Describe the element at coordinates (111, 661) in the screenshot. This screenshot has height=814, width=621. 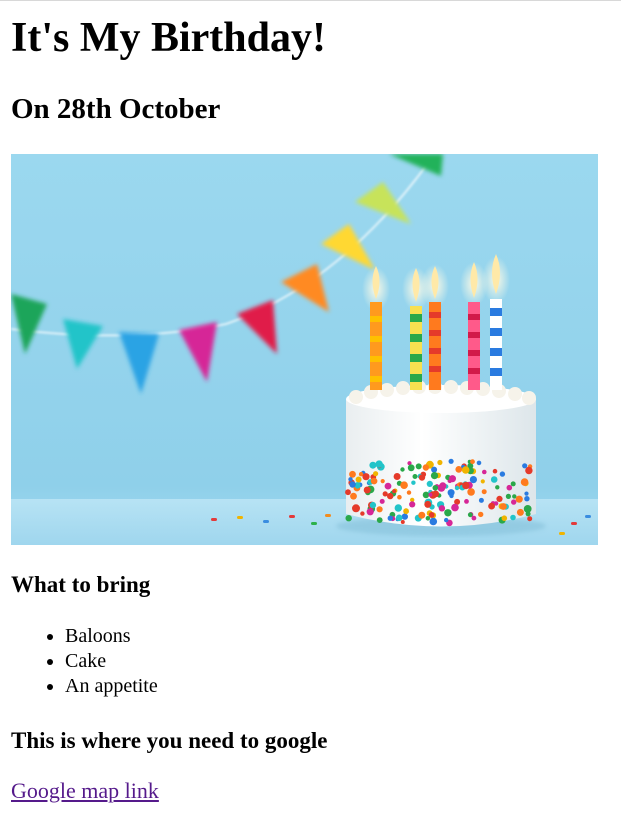
I see `list-item: Cake` at that location.